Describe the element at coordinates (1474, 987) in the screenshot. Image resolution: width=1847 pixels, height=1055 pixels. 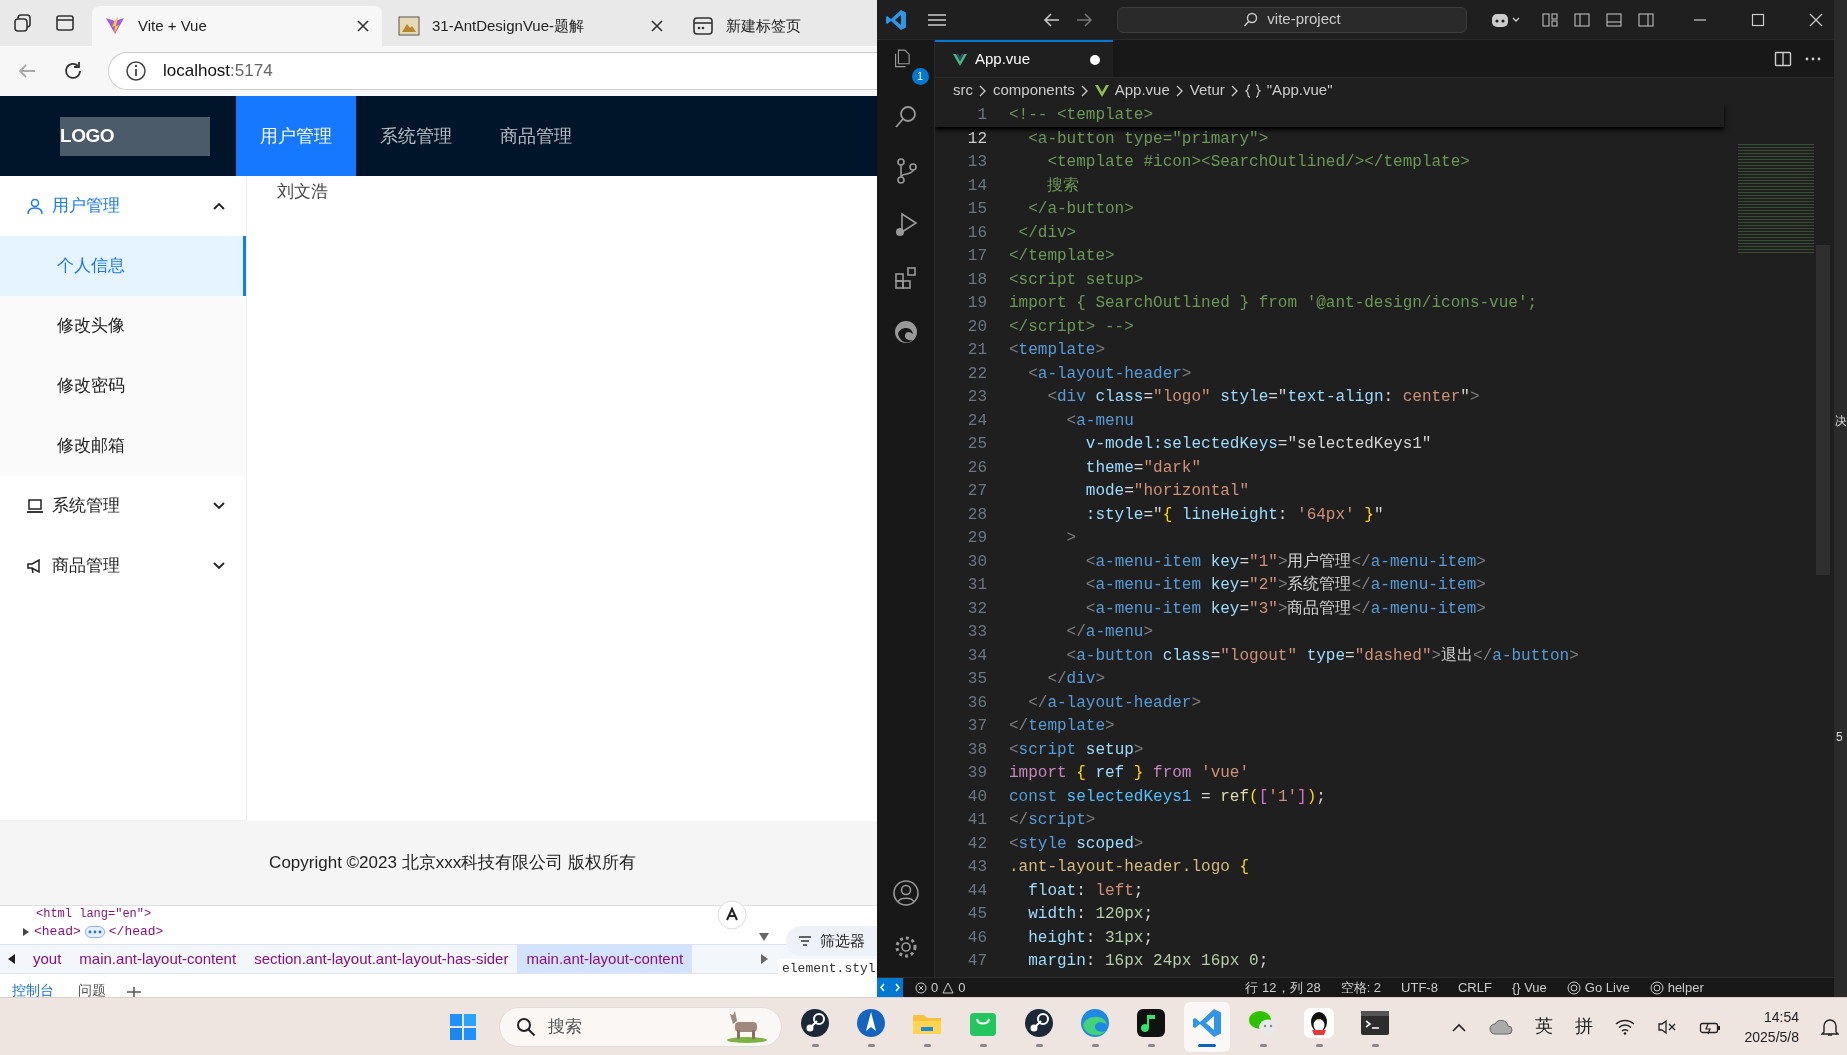
I see `status-item: CRLF` at that location.